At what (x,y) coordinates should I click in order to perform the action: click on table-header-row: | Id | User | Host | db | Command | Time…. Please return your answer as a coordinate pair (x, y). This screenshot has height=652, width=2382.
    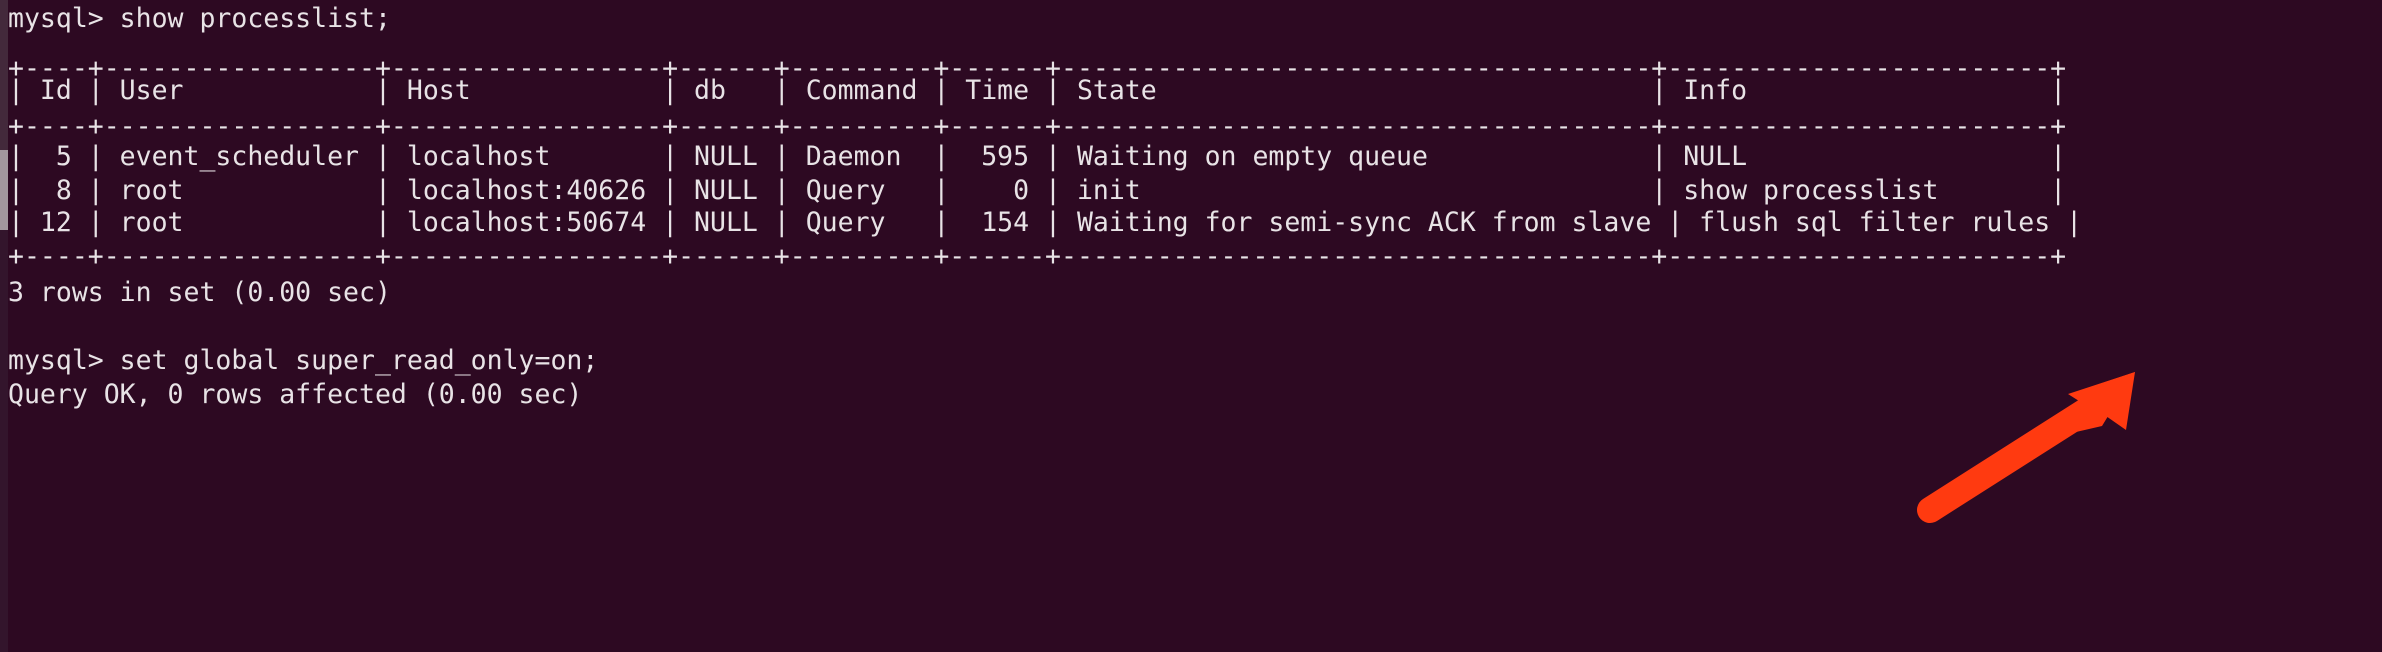
    Looking at the image, I should click on (1037, 90).